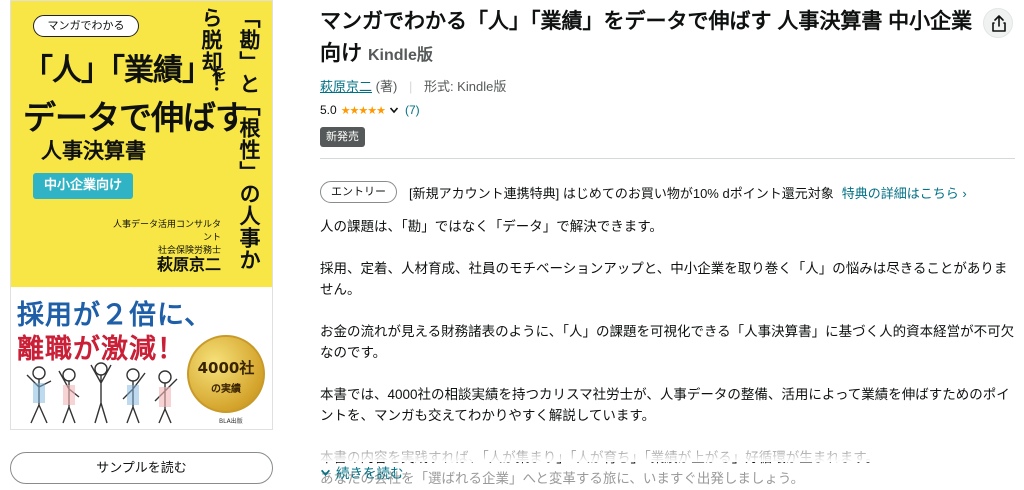 This screenshot has height=490, width=1024. Describe the element at coordinates (621, 193) in the screenshot. I see `promotion-text: [新規アカウント連携特典] はじめてのお買い物が10% dポイント還元対象` at that location.